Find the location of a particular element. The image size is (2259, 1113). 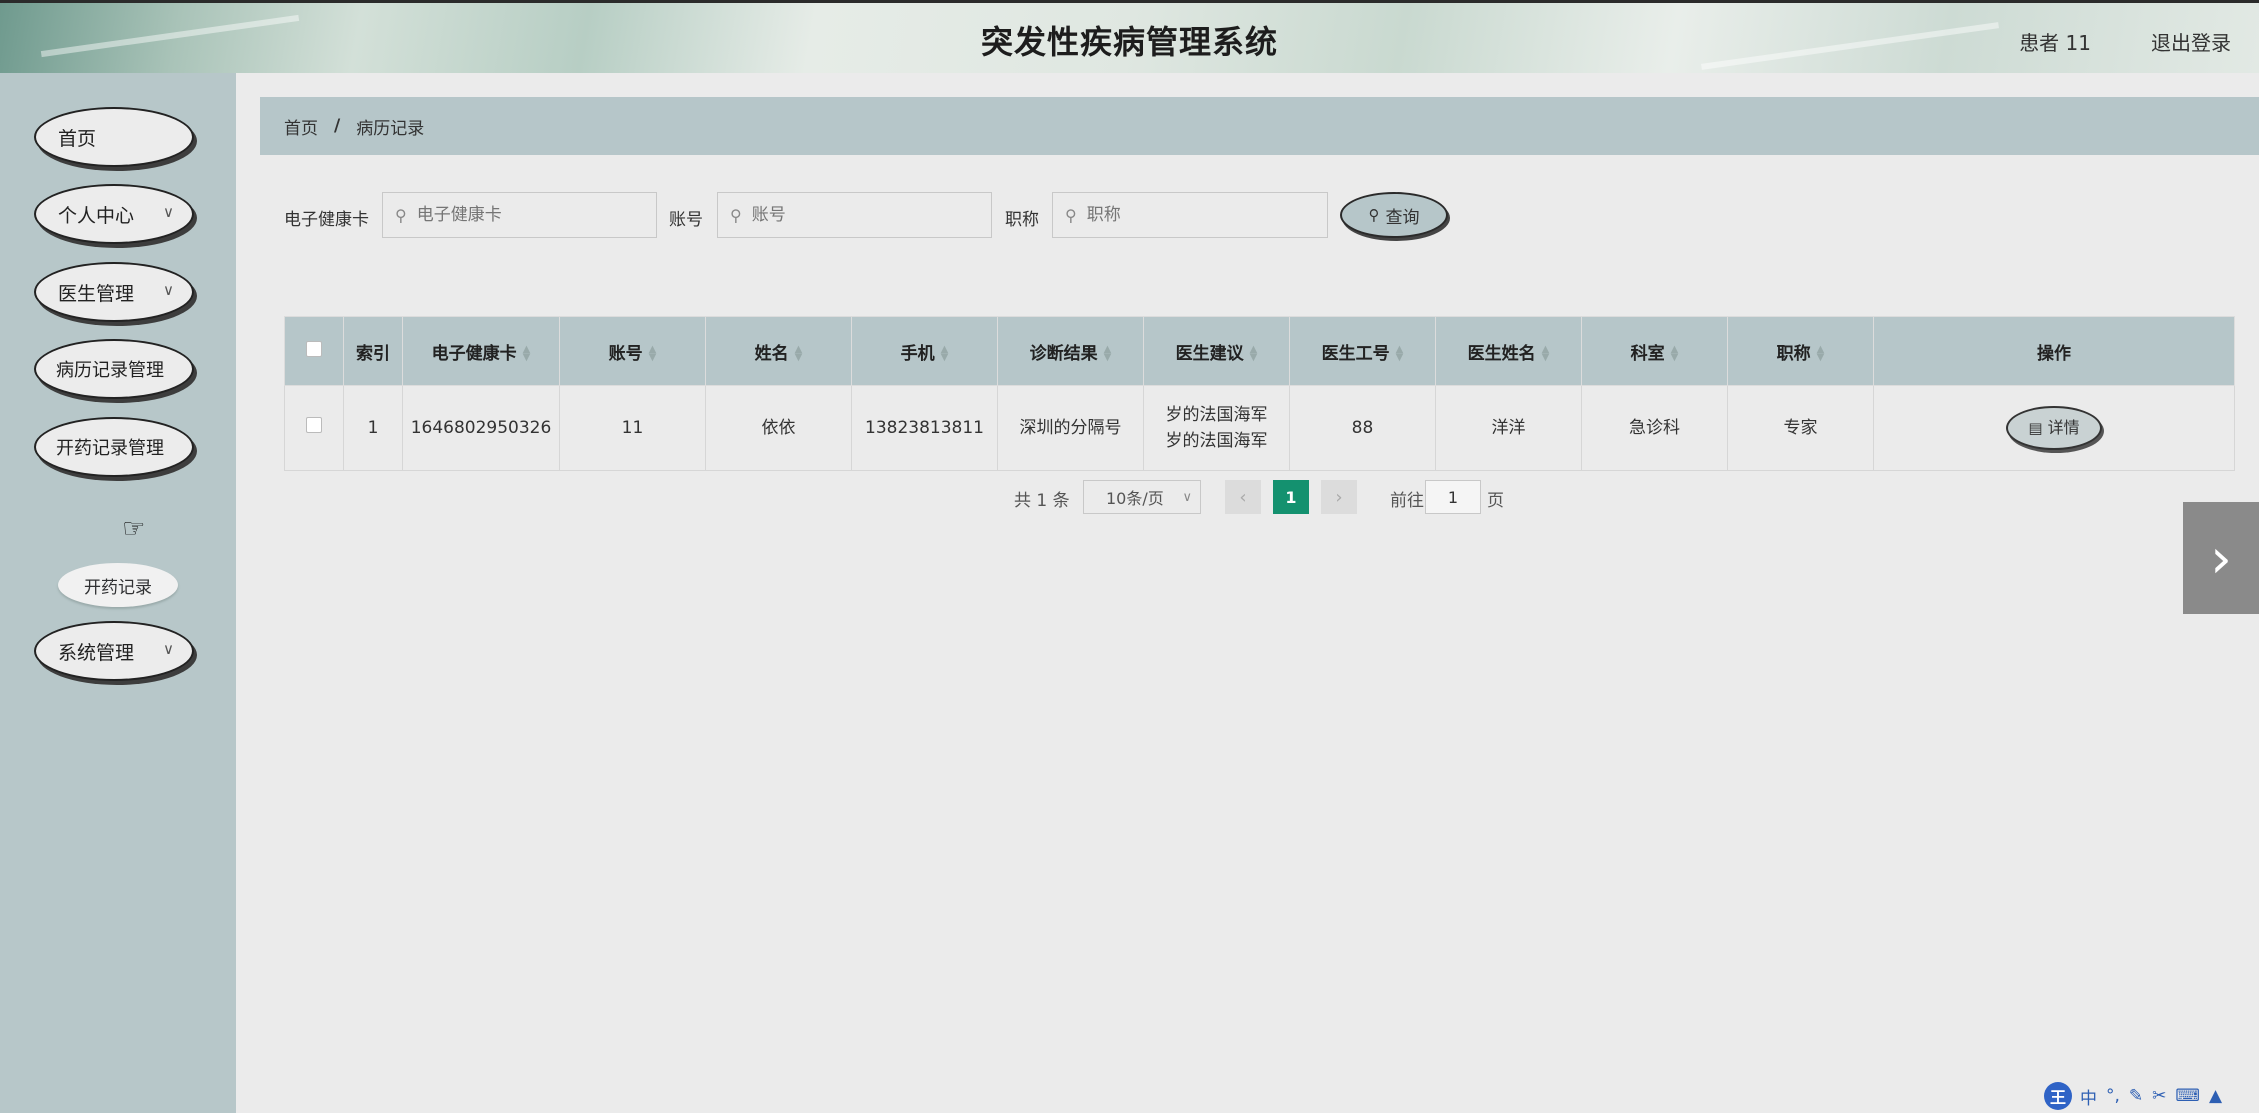

ime-logo-icon: 王 is located at coordinates (2058, 1096).